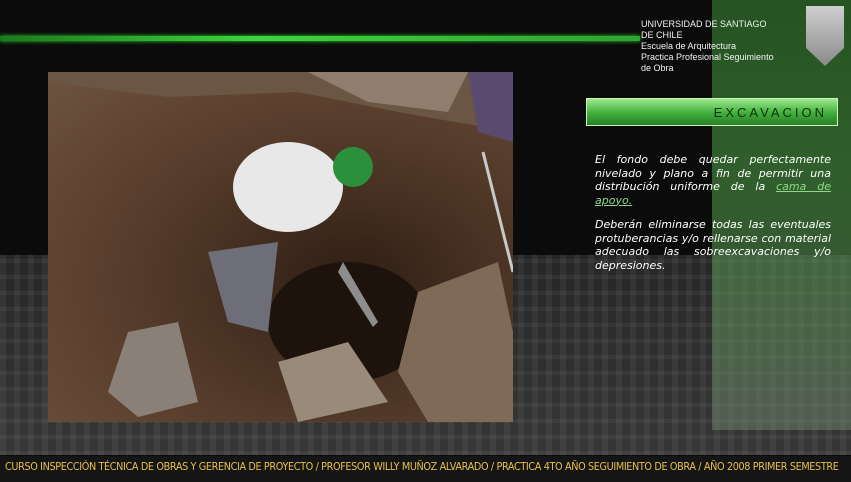  I want to click on university-name-line1: UNIVERSIDAD DE SANTIAGO, so click(704, 24).